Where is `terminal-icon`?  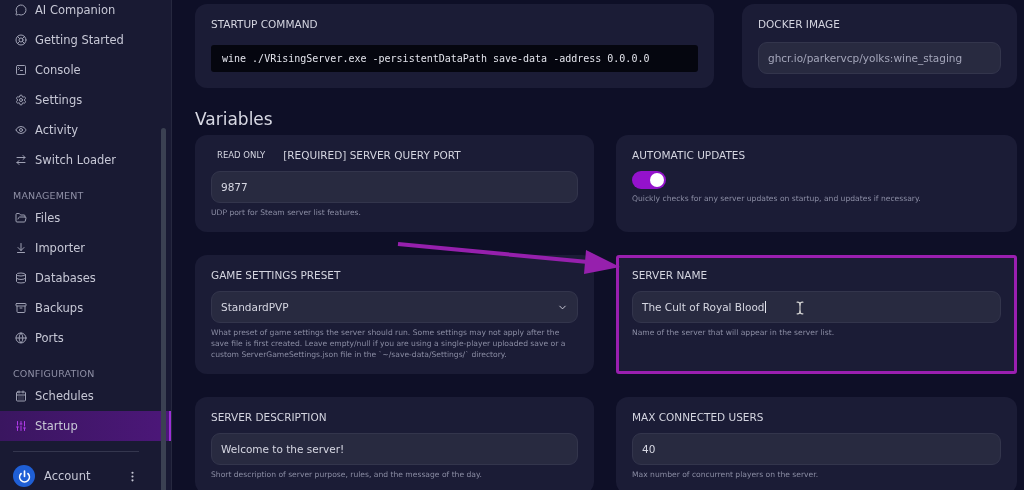
terminal-icon is located at coordinates (21, 70).